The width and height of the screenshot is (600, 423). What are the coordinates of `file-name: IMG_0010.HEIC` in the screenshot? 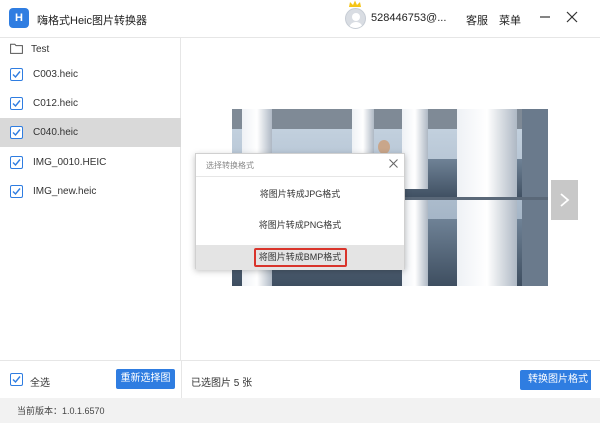 It's located at (70, 162).